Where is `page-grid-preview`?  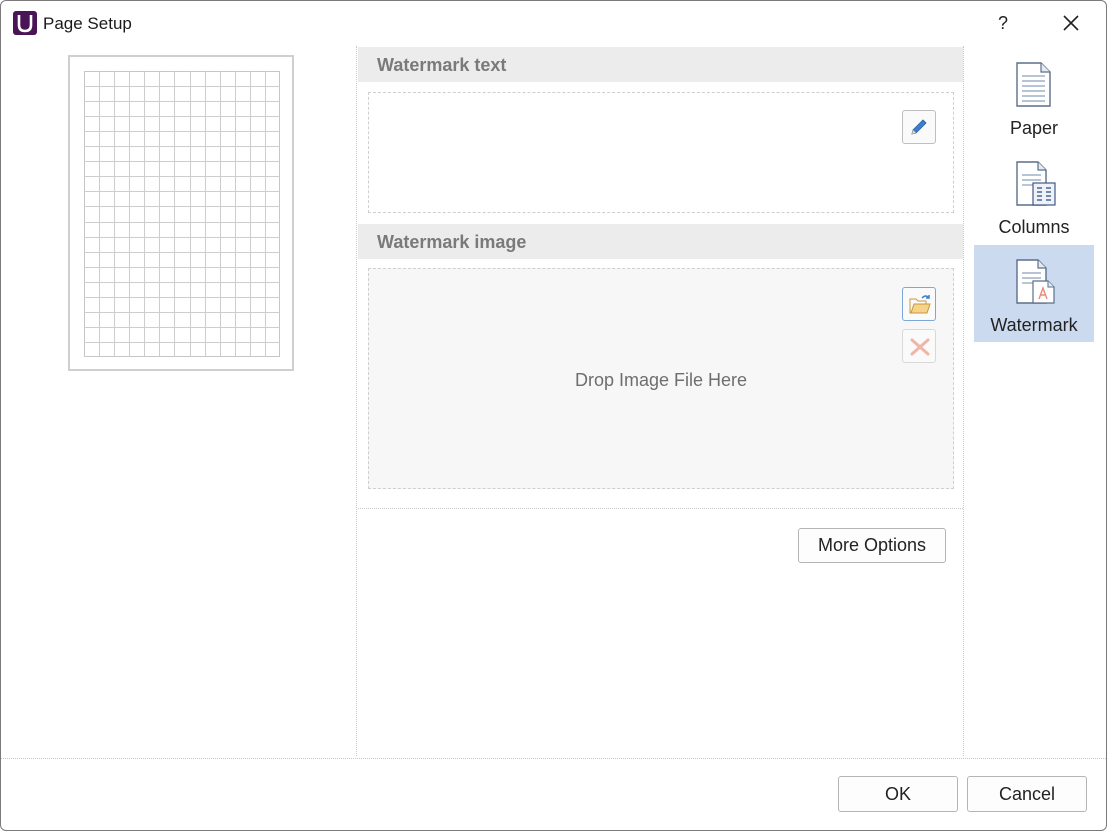
page-grid-preview is located at coordinates (182, 214).